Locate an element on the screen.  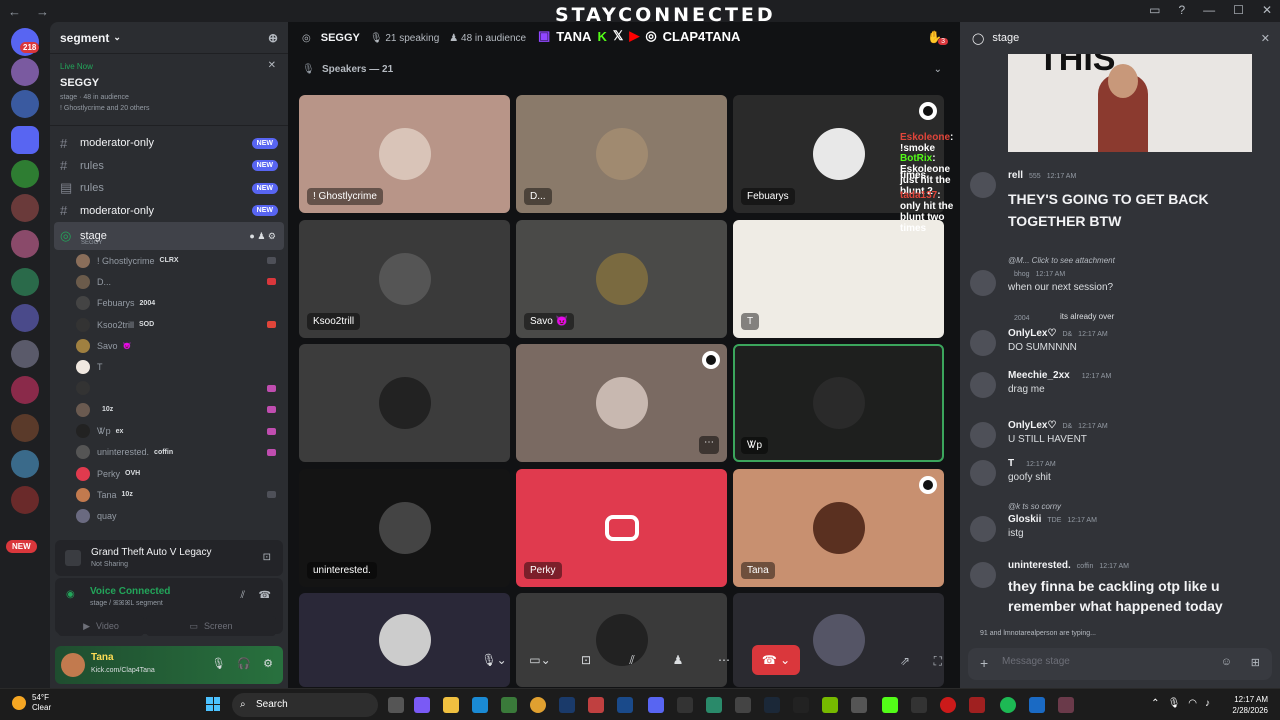
reply-preview: @M... Click to see attachment is located at coordinates (1061, 260).